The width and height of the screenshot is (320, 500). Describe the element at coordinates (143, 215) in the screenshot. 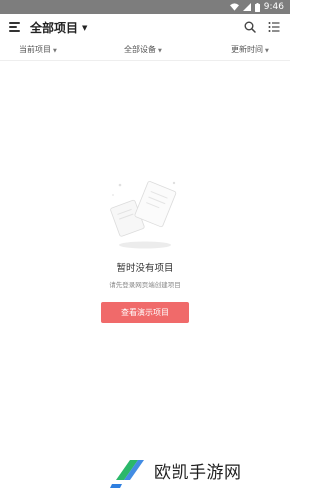

I see `empty-documents-illustration` at that location.